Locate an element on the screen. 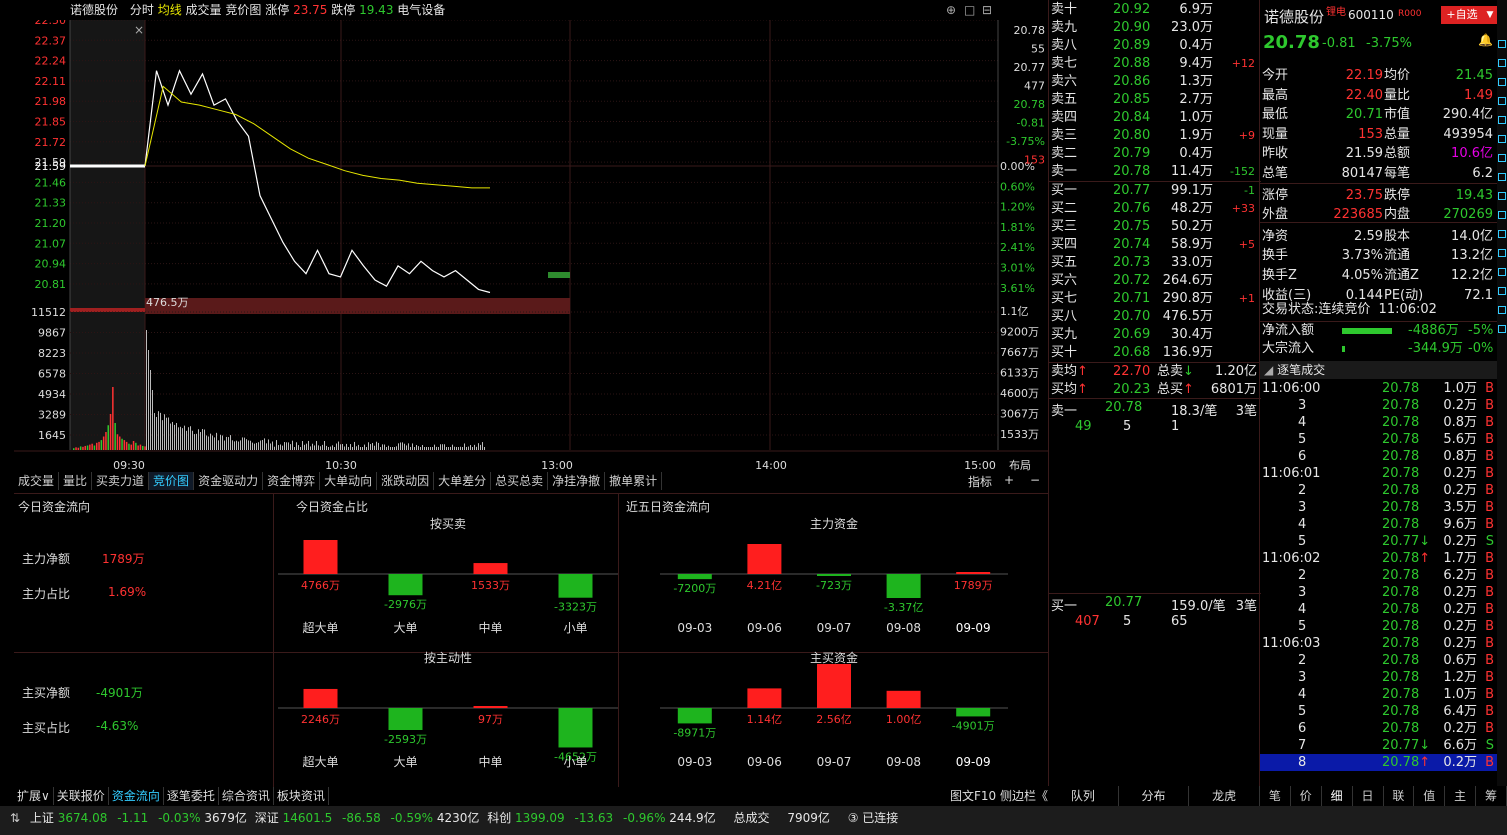 This screenshot has height=835, width=1507. subtab-8: 大单差分 is located at coordinates (462, 481).